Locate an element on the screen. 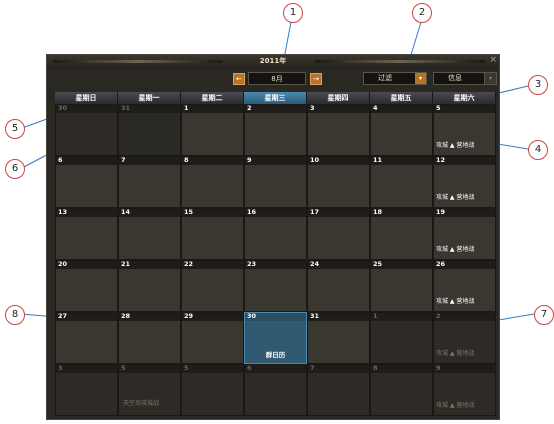 The height and width of the screenshot is (424, 554). day-cell: 16 is located at coordinates (275, 234).